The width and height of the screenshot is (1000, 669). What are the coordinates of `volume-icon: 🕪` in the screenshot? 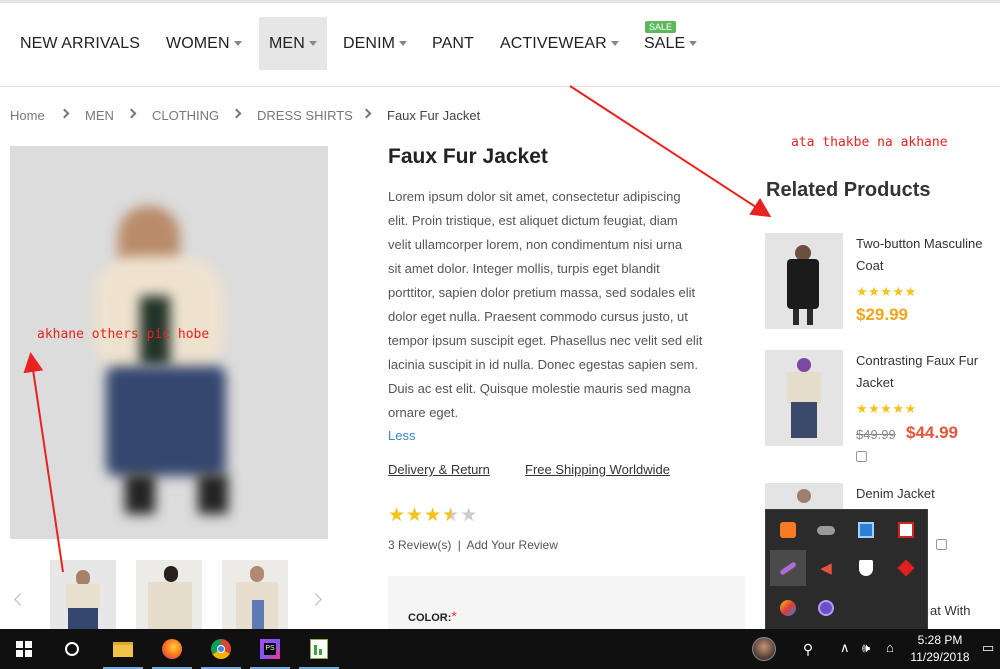 It's located at (866, 648).